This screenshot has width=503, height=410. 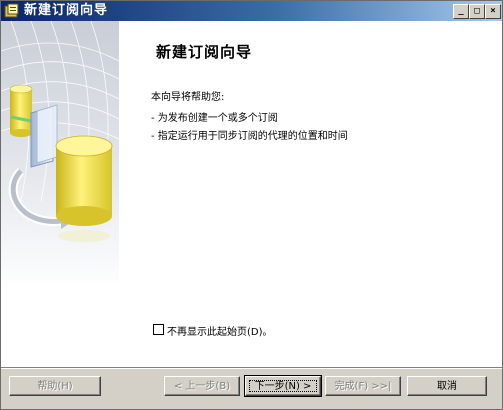 I want to click on finish-button: 完成(F) >>|, so click(x=363, y=386).